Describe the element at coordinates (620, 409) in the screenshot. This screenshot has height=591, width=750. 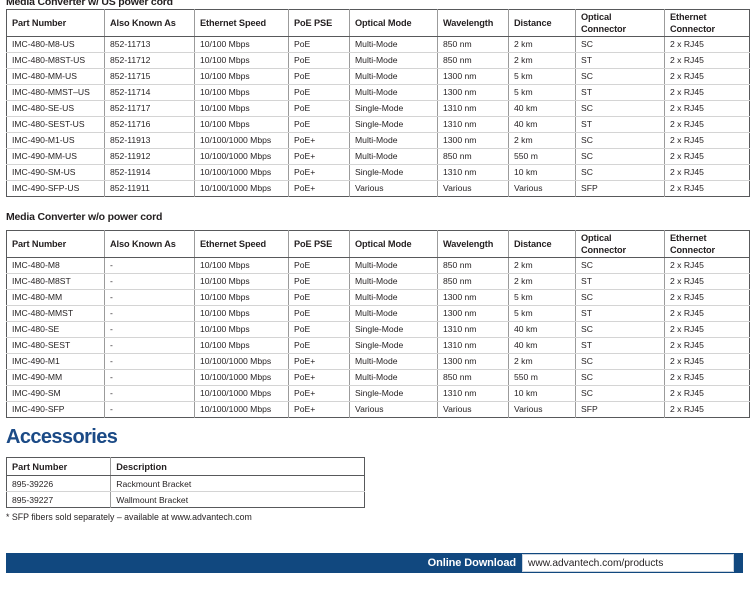
I see `cell-optical-connector: SFP` at that location.